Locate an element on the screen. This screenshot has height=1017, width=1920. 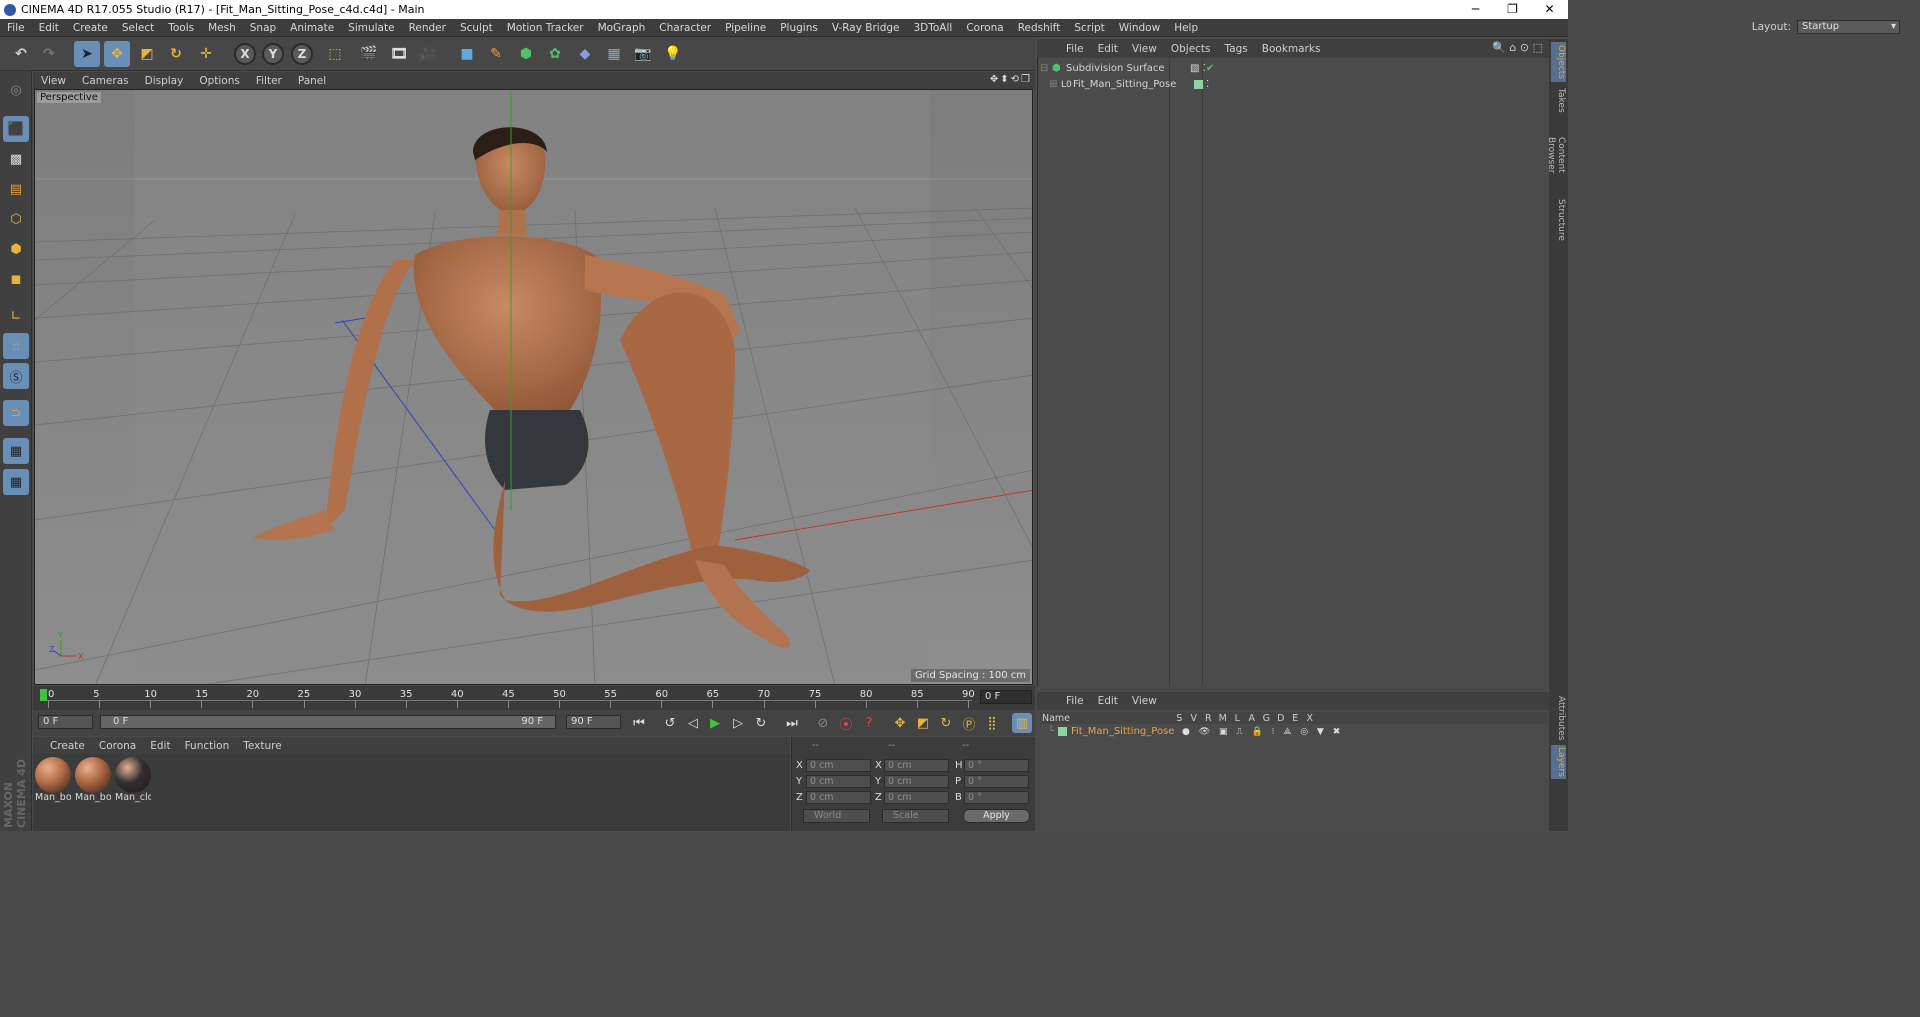
tab-content-browser: Content Browser is located at coordinates (1556, 155).